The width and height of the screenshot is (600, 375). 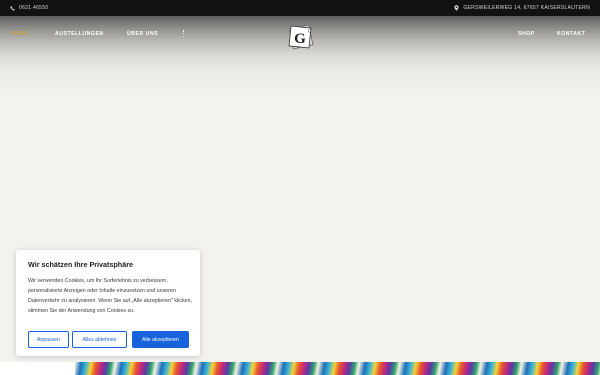 I want to click on phone-link: 0631 46550, so click(x=29, y=8).